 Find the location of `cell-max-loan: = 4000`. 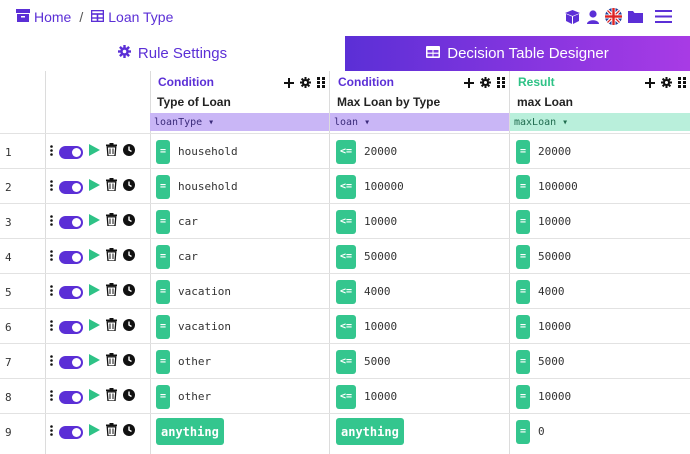

cell-max-loan: = 4000 is located at coordinates (540, 291).